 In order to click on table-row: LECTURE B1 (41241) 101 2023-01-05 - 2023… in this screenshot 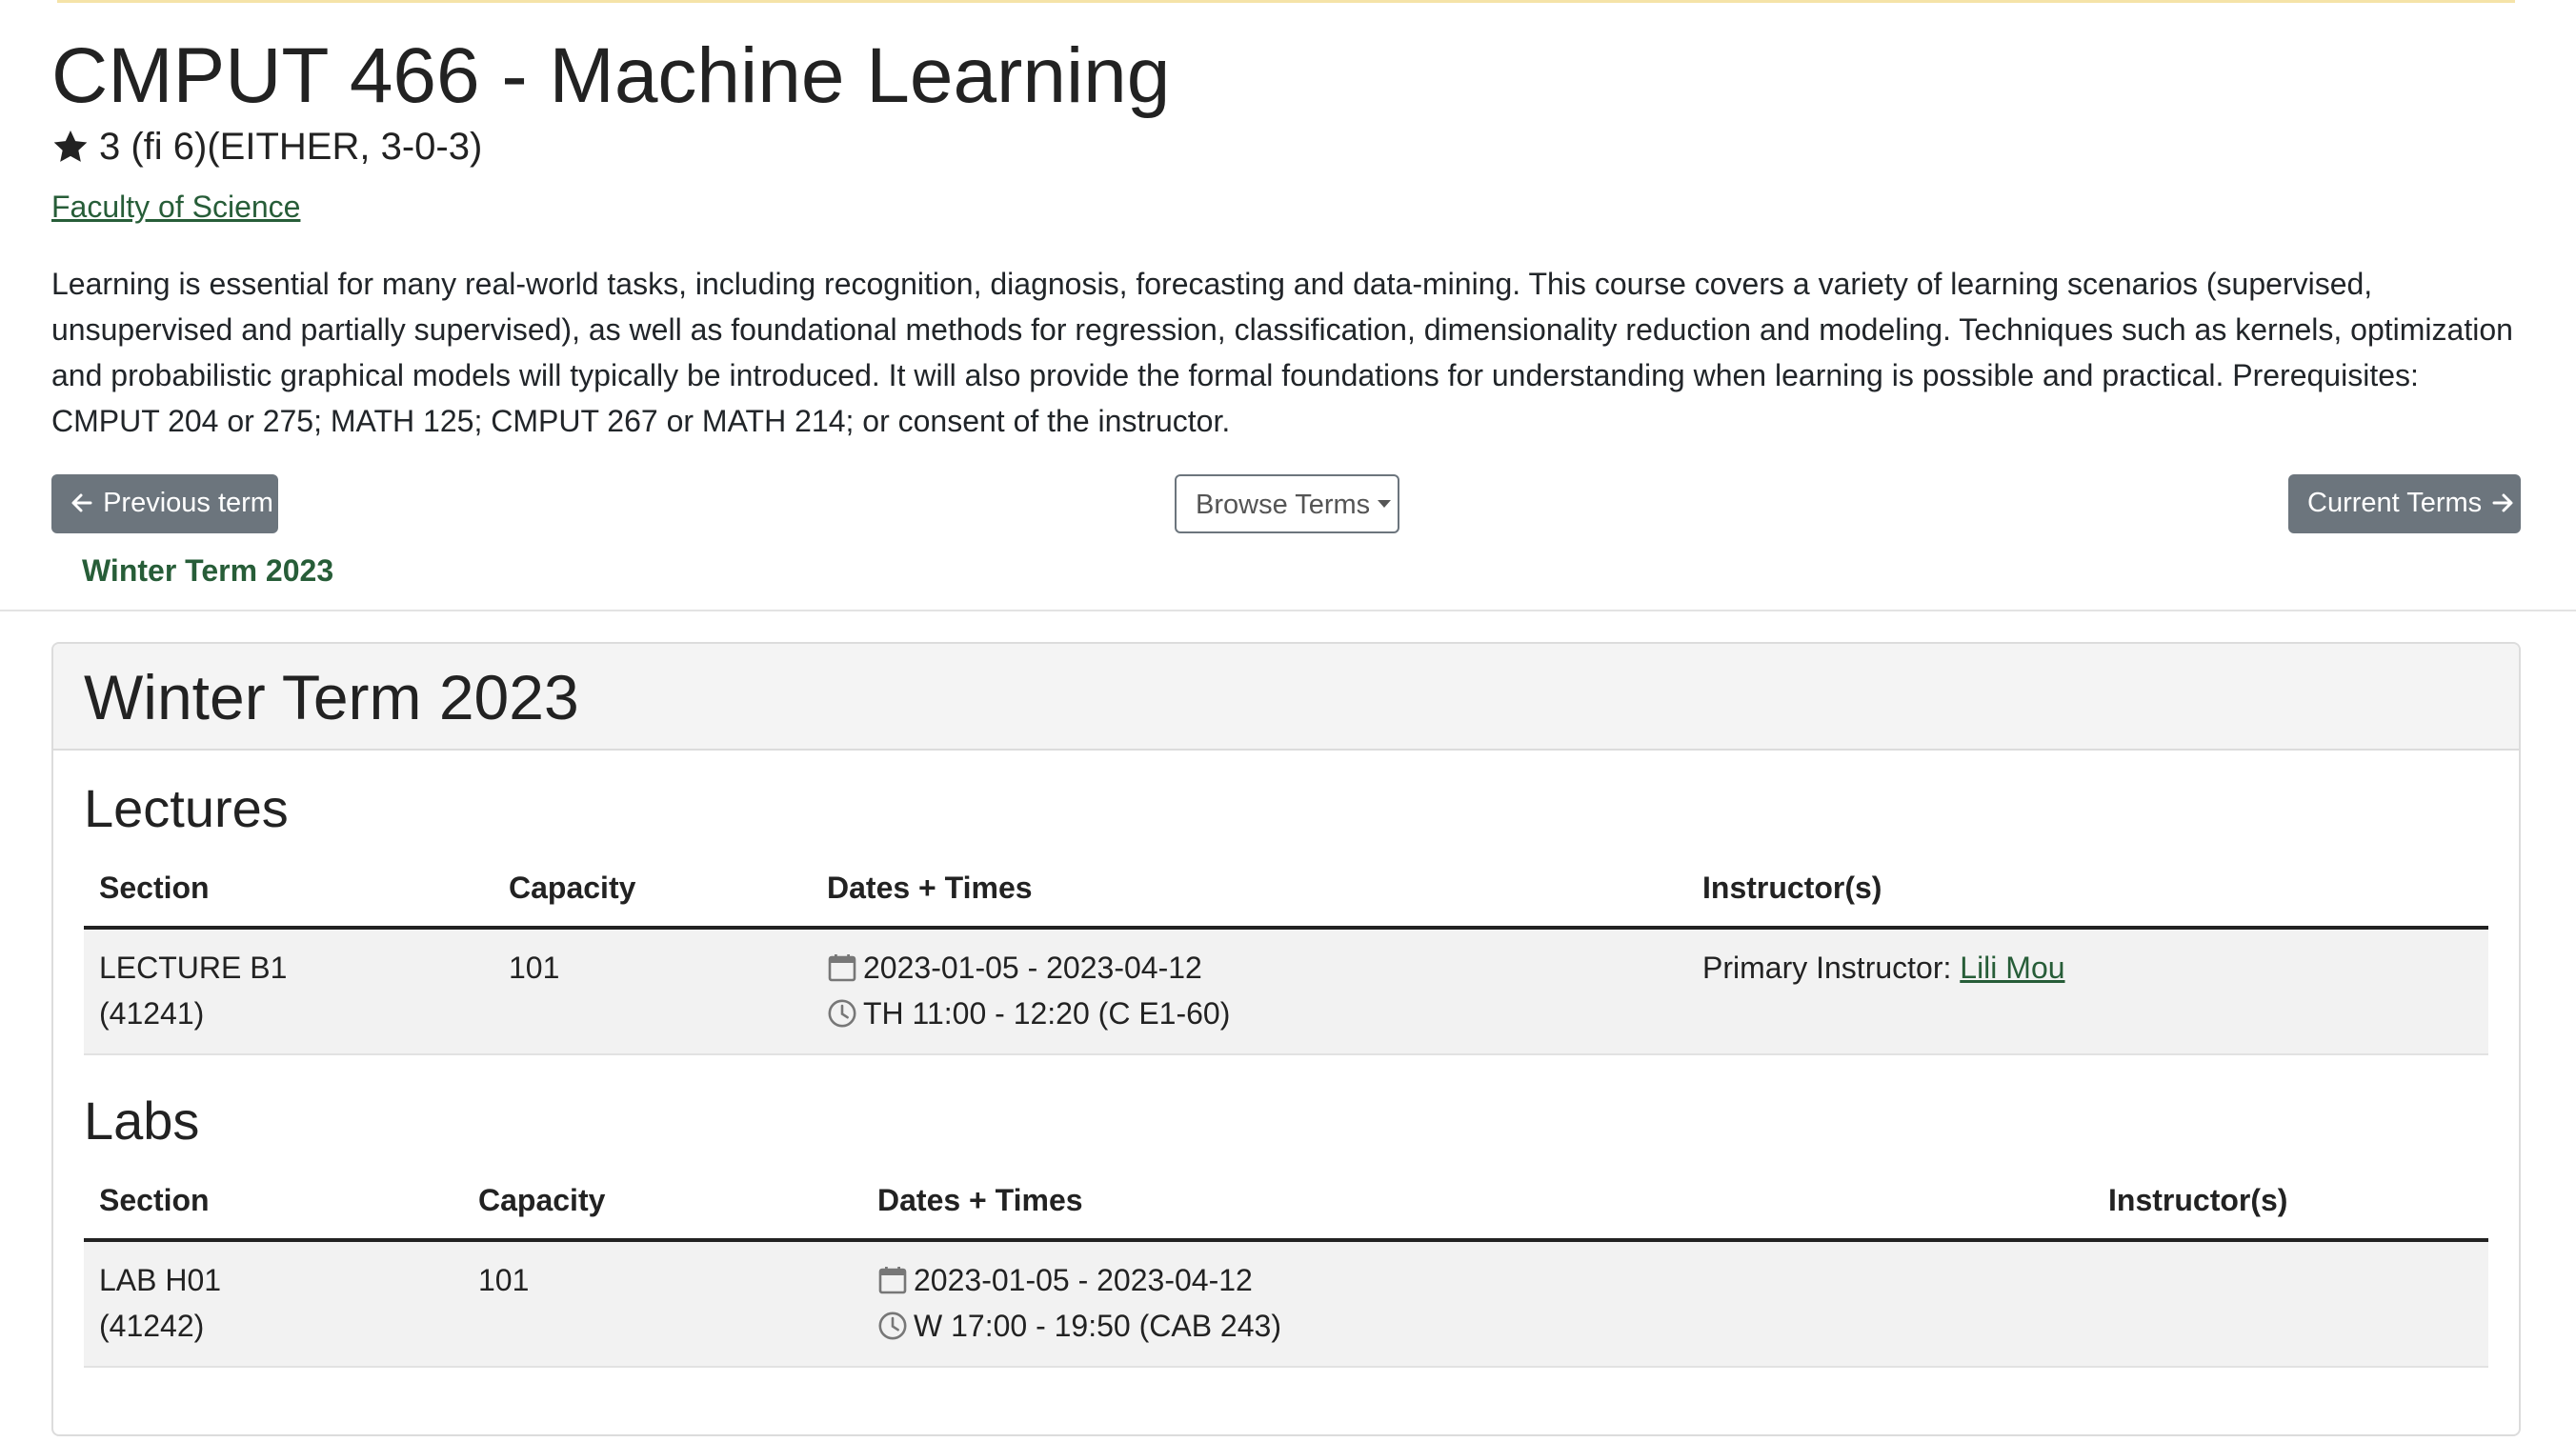, I will do `click(1286, 993)`.